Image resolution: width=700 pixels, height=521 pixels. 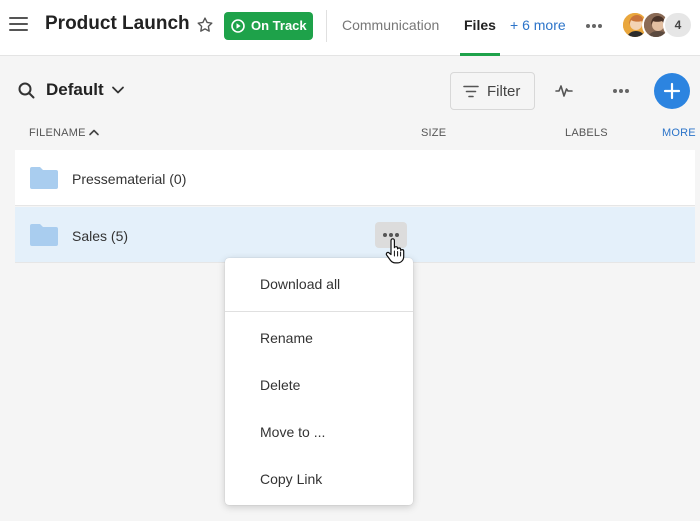 What do you see at coordinates (57, 133) in the screenshot?
I see `column-header-filename: FILENAME` at bounding box center [57, 133].